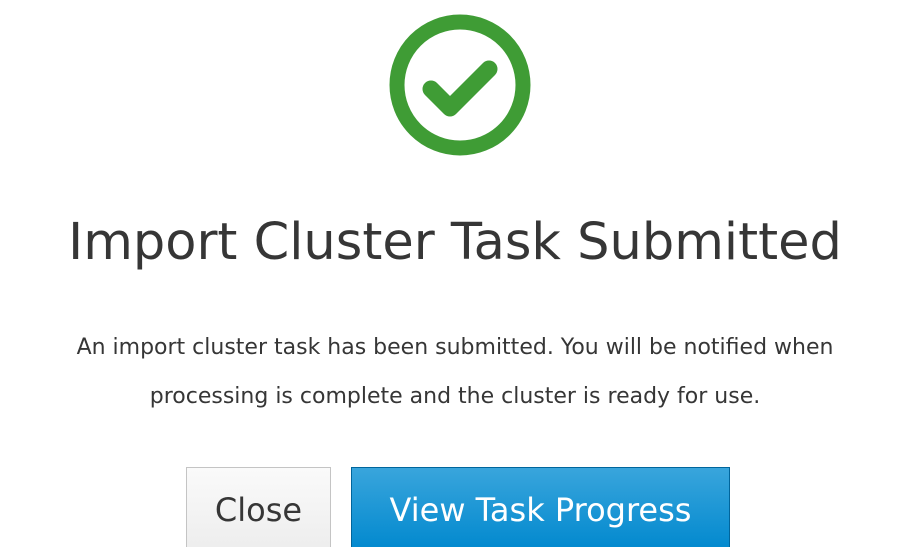 The width and height of the screenshot is (910, 547). I want to click on dialog-title: Import Cluster Task Submitted, so click(455, 242).